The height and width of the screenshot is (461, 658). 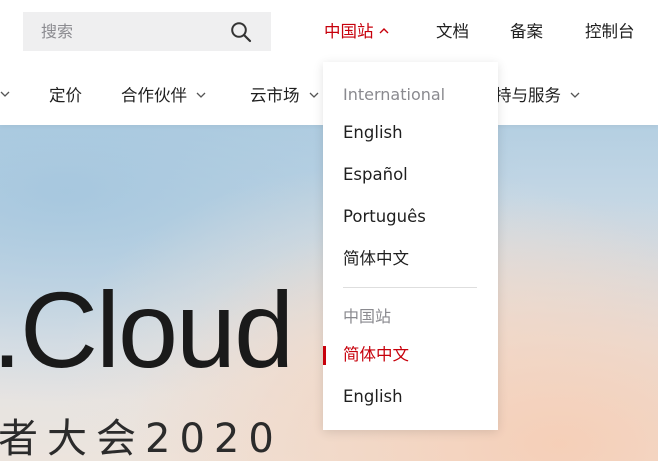 What do you see at coordinates (367, 316) in the screenshot?
I see `dropdown-group-title-china: 中国站` at bounding box center [367, 316].